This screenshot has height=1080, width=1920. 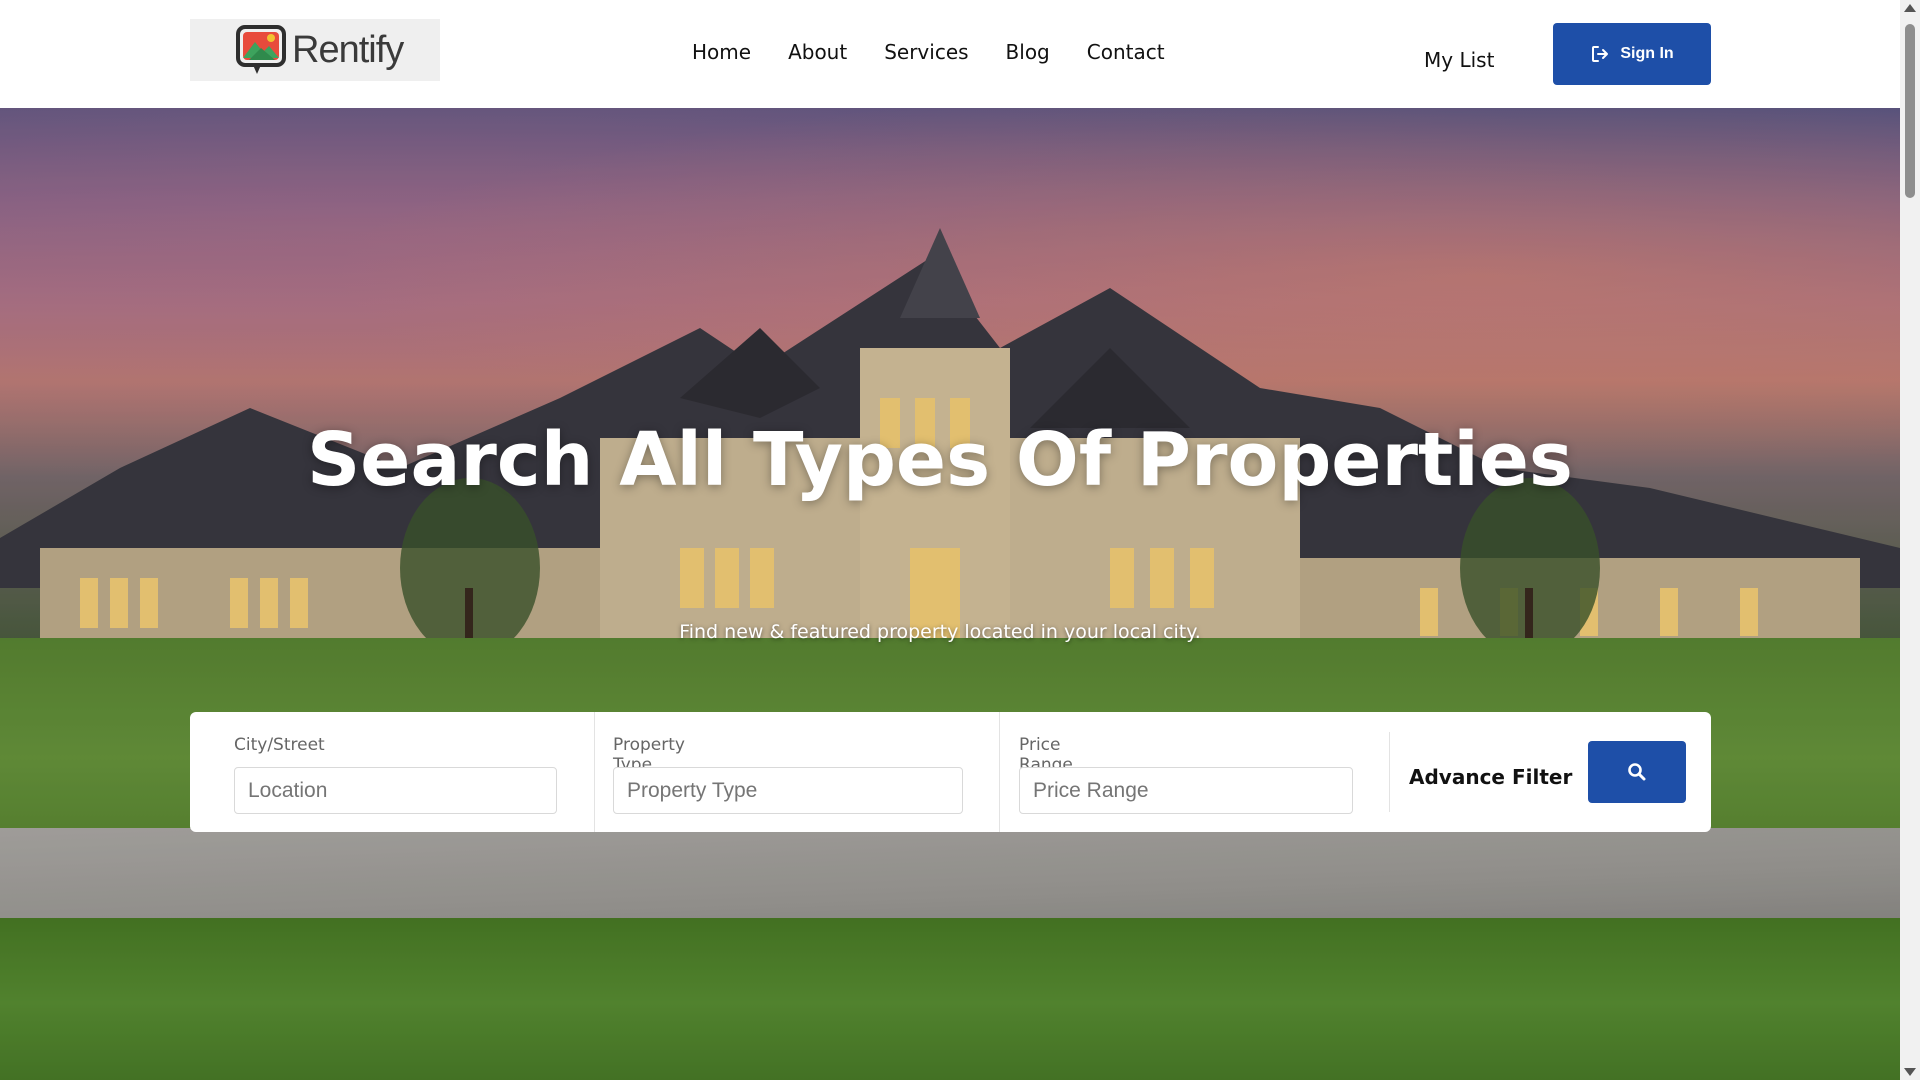 What do you see at coordinates (926, 52) in the screenshot?
I see `nav-services: Services` at bounding box center [926, 52].